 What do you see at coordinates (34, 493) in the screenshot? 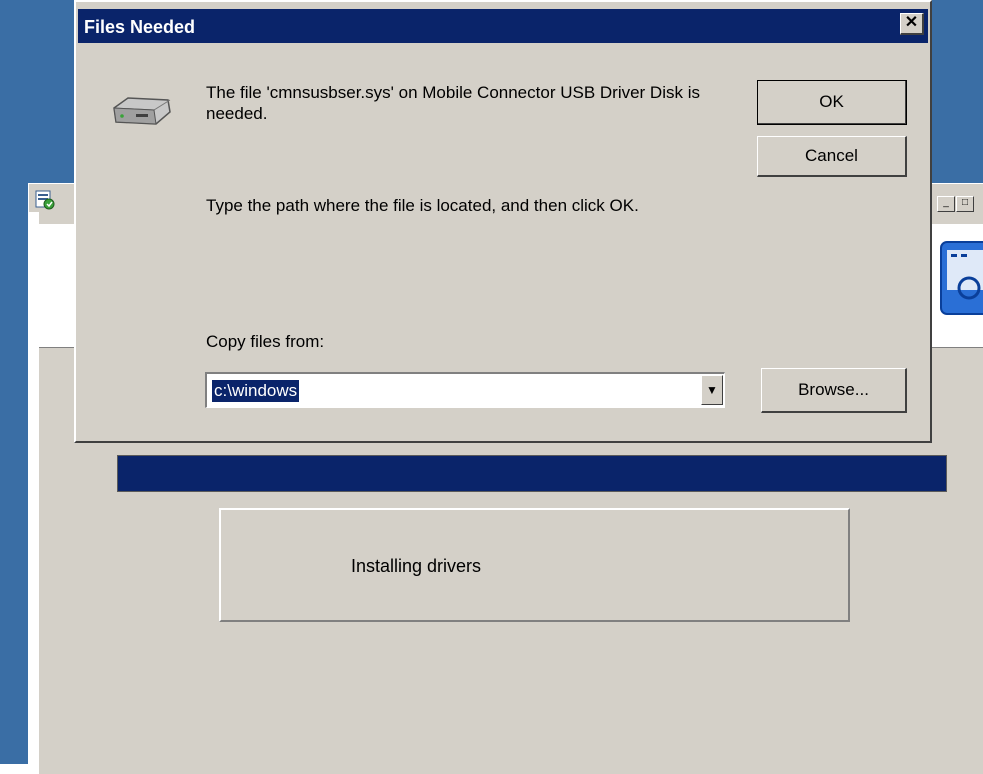
I see `window-edge` at bounding box center [34, 493].